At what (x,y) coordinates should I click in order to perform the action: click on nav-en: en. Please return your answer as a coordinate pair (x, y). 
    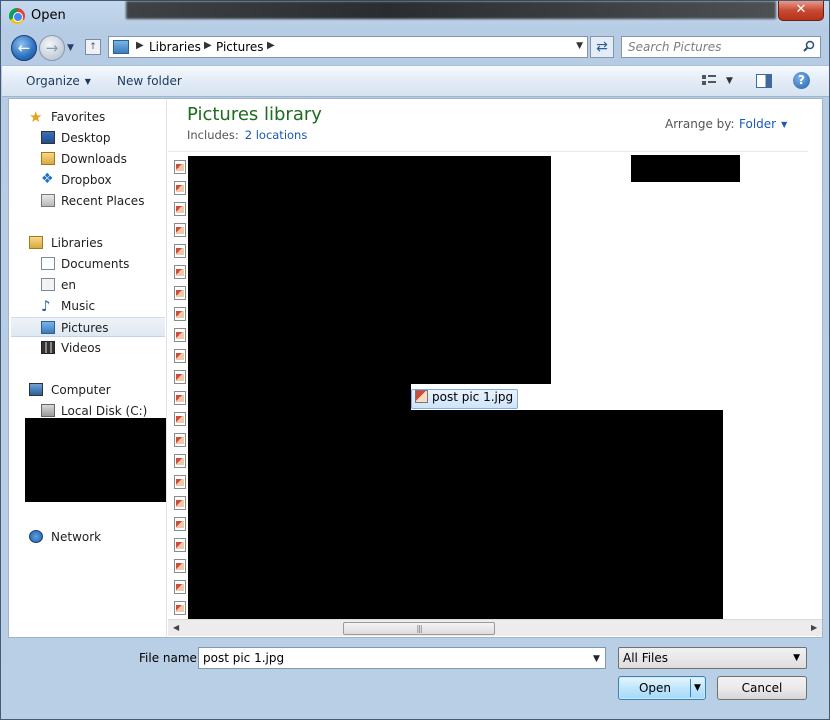
    Looking at the image, I should click on (88, 285).